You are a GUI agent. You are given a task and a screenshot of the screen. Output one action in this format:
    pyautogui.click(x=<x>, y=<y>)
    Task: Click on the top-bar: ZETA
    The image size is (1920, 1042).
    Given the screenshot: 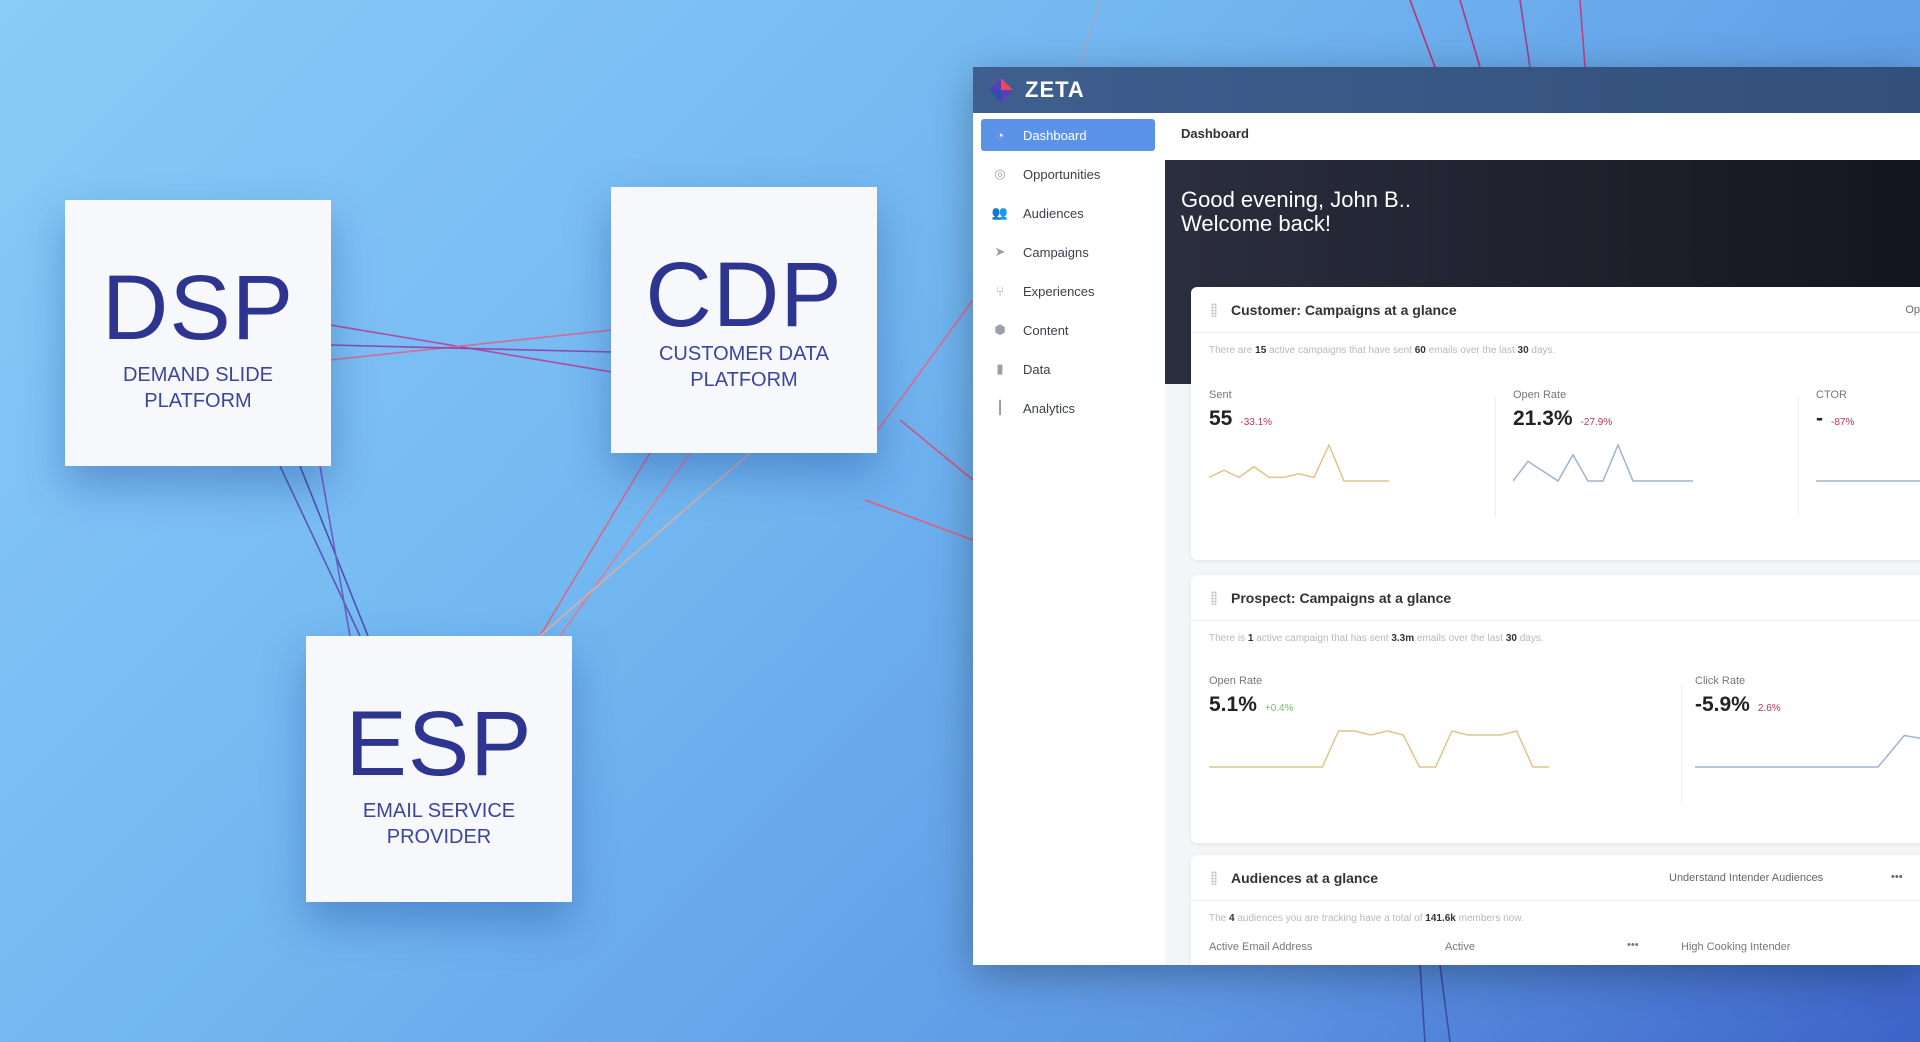 What is the action you would take?
    pyautogui.click(x=1446, y=90)
    